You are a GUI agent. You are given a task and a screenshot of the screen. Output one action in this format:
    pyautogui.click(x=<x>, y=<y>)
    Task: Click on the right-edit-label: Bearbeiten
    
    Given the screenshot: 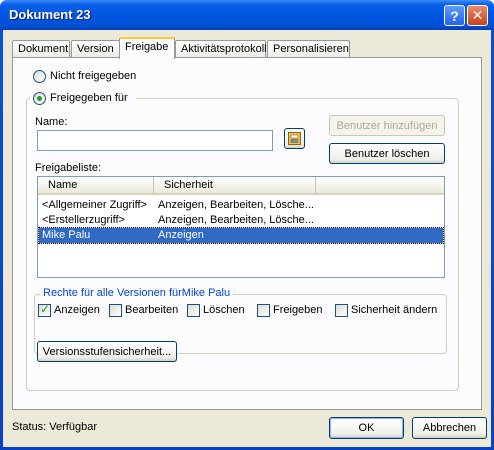 What is the action you would take?
    pyautogui.click(x=152, y=310)
    